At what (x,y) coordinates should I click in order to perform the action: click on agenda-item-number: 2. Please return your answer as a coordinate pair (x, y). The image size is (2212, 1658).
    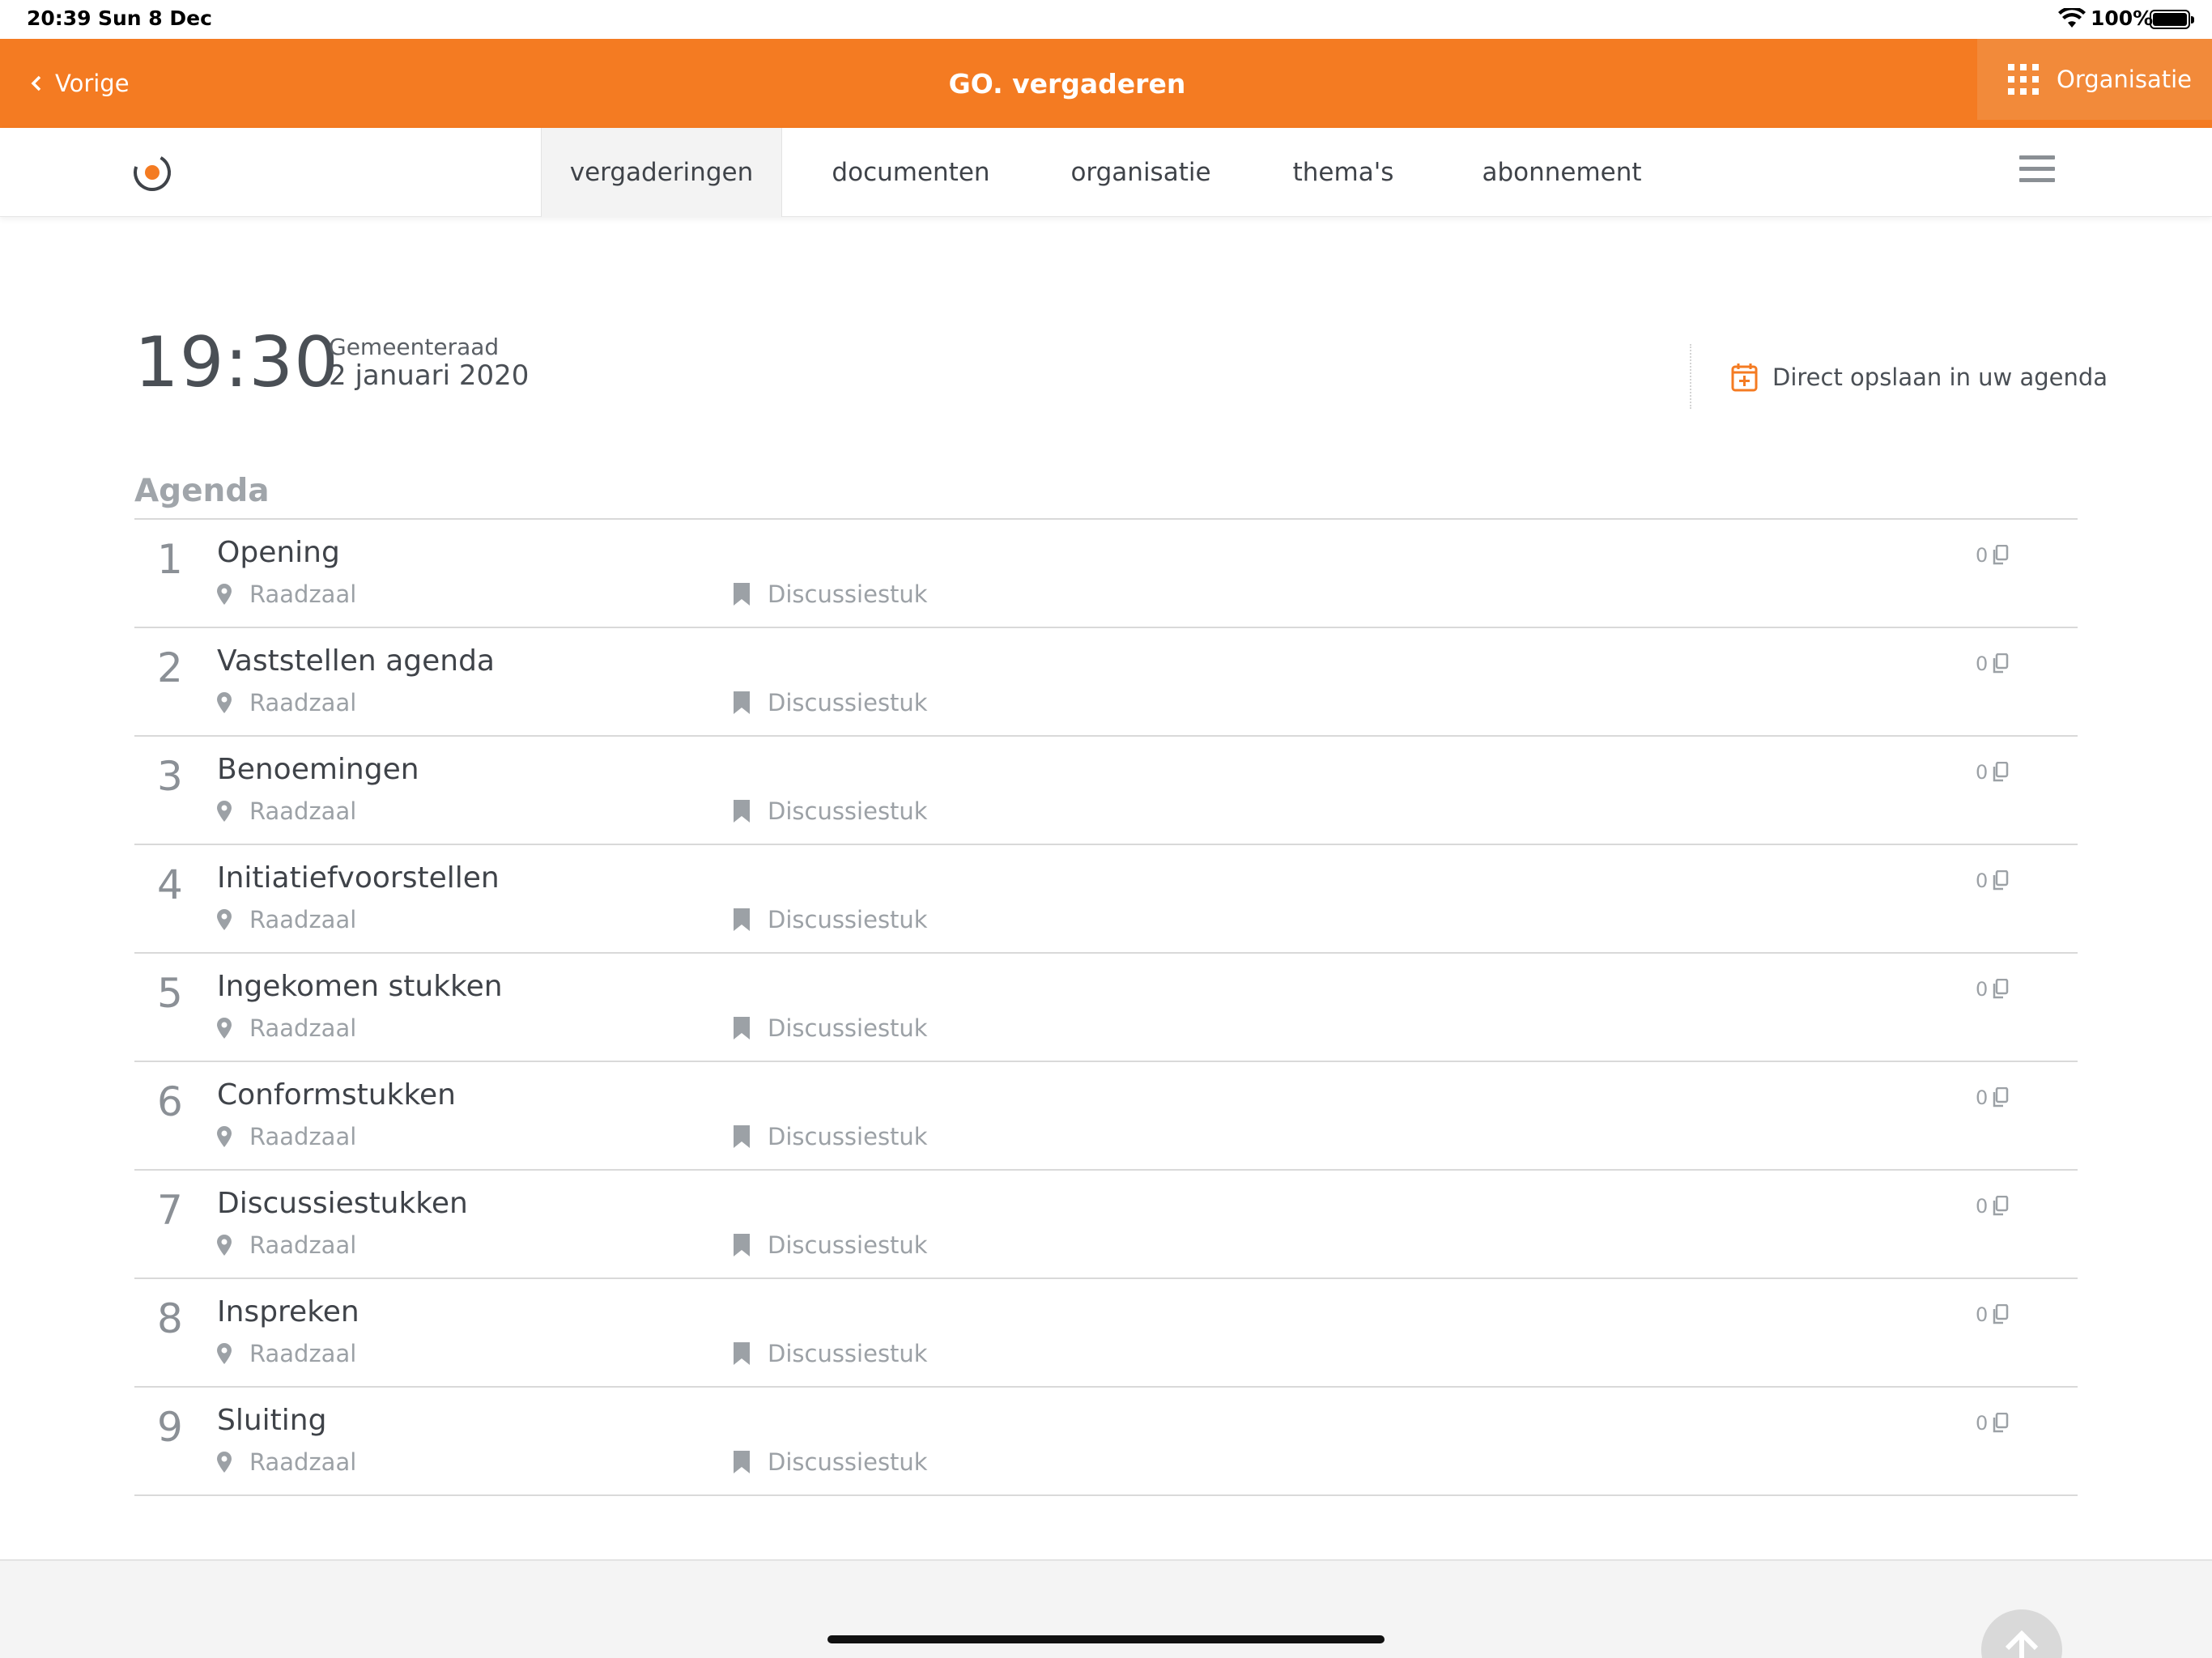
    Looking at the image, I should click on (170, 667).